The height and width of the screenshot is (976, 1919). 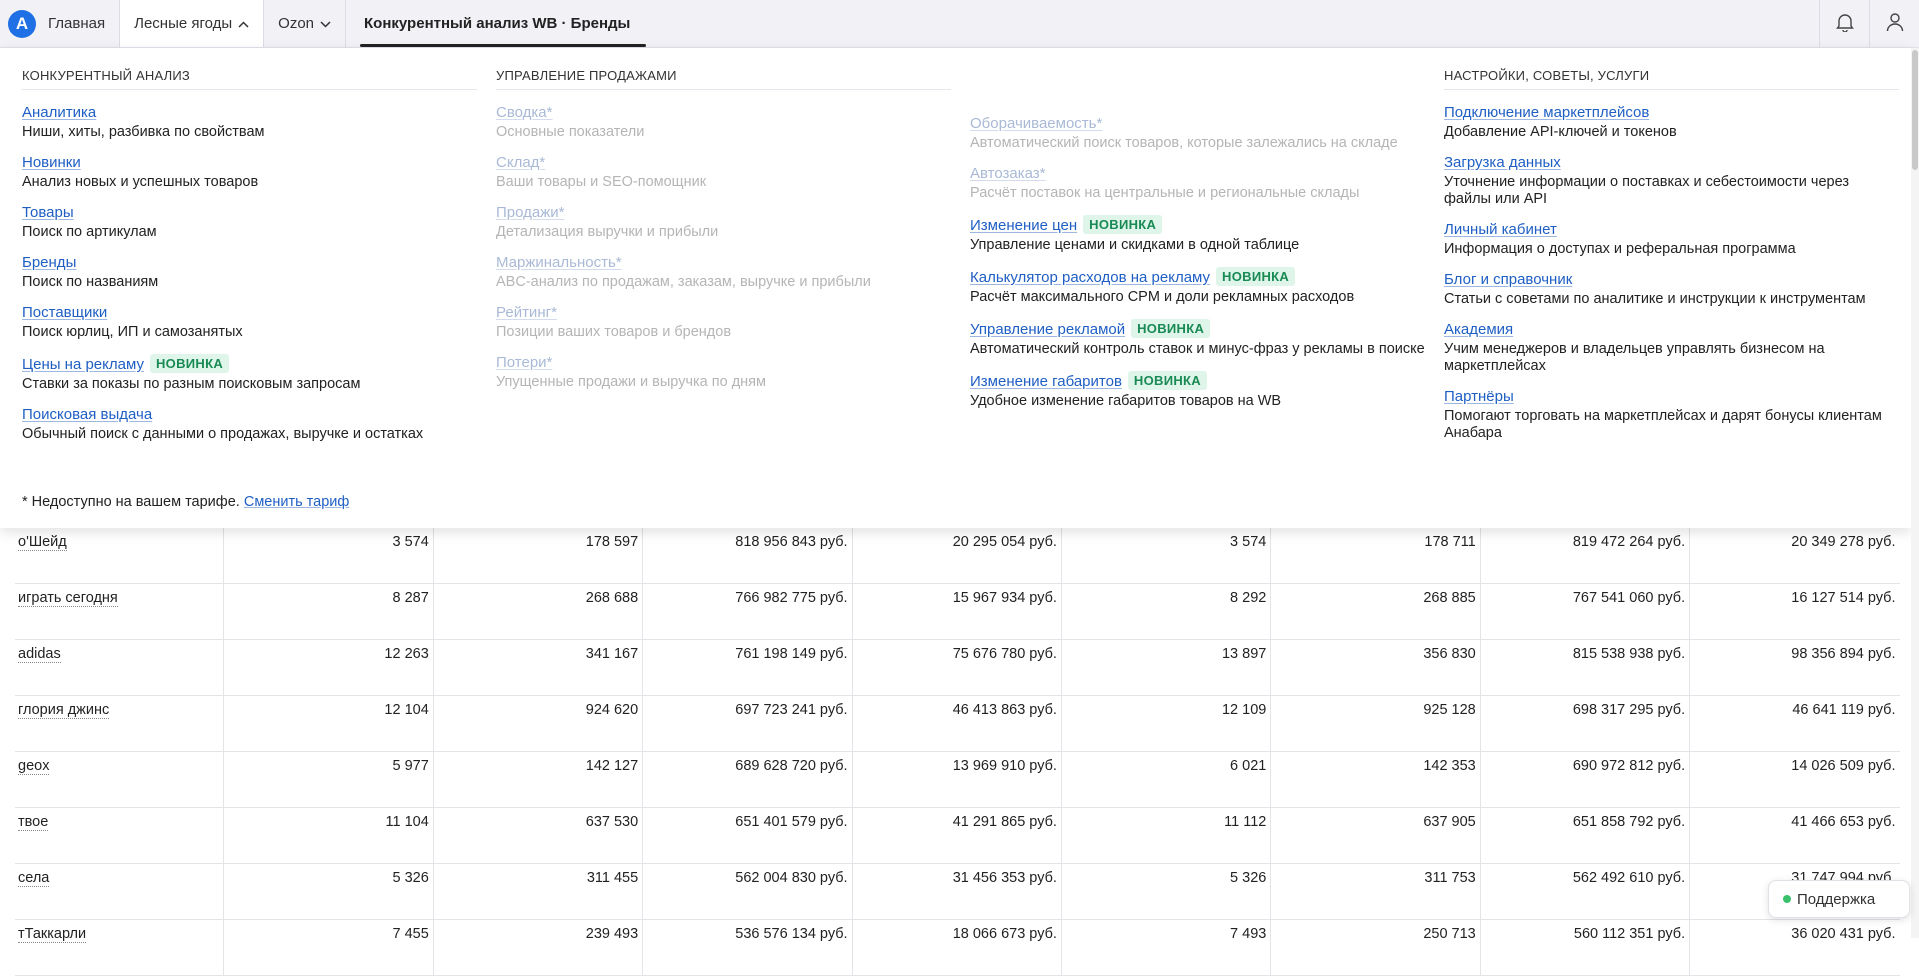 What do you see at coordinates (410, 934) in the screenshot?
I see `cell-value: 7 455` at bounding box center [410, 934].